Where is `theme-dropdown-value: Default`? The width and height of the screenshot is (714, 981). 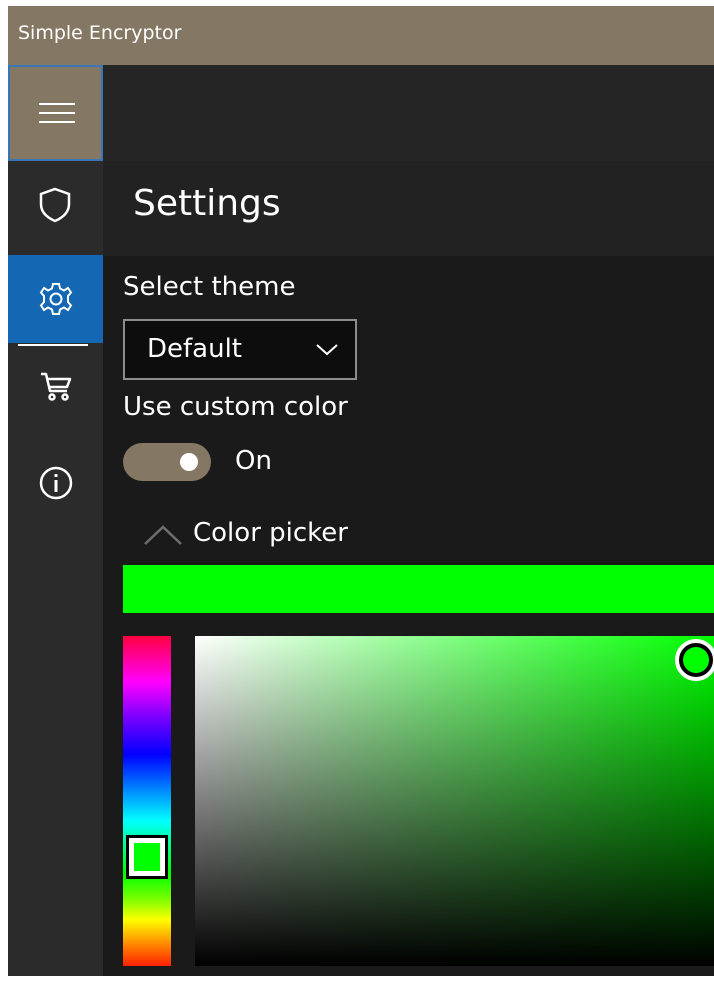
theme-dropdown-value: Default is located at coordinates (194, 349).